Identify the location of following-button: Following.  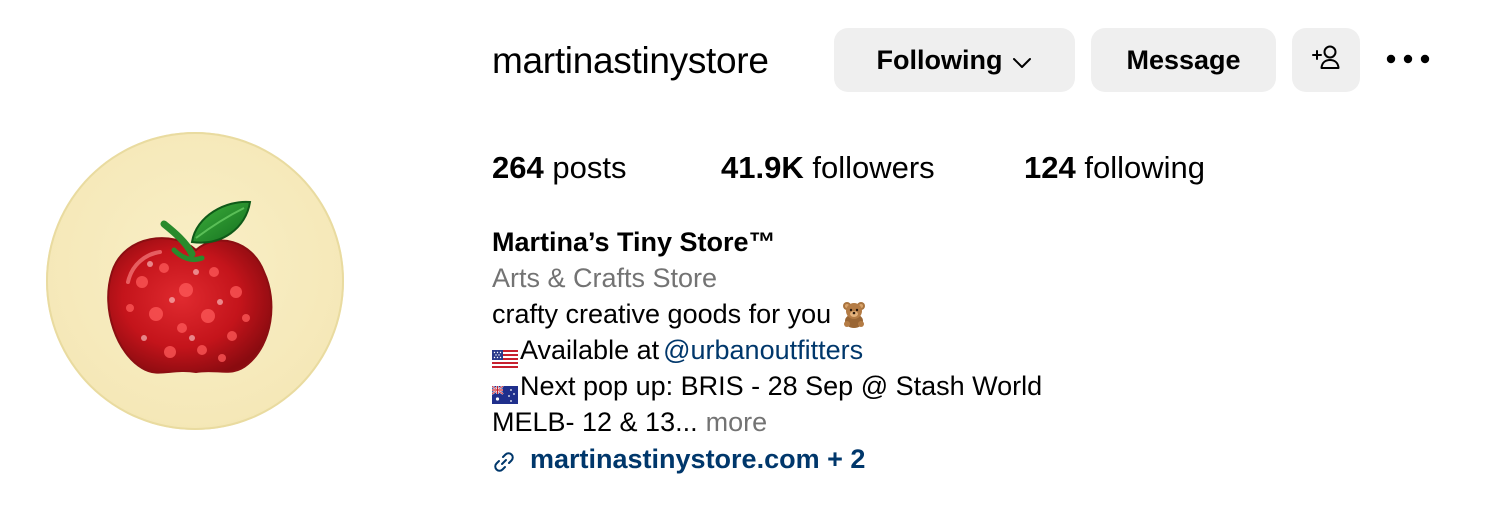
(954, 60).